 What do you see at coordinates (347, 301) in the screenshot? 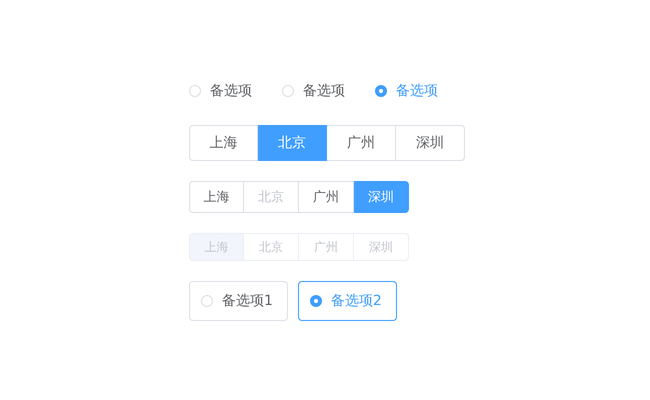
I see `radio-option: 备选项2` at bounding box center [347, 301].